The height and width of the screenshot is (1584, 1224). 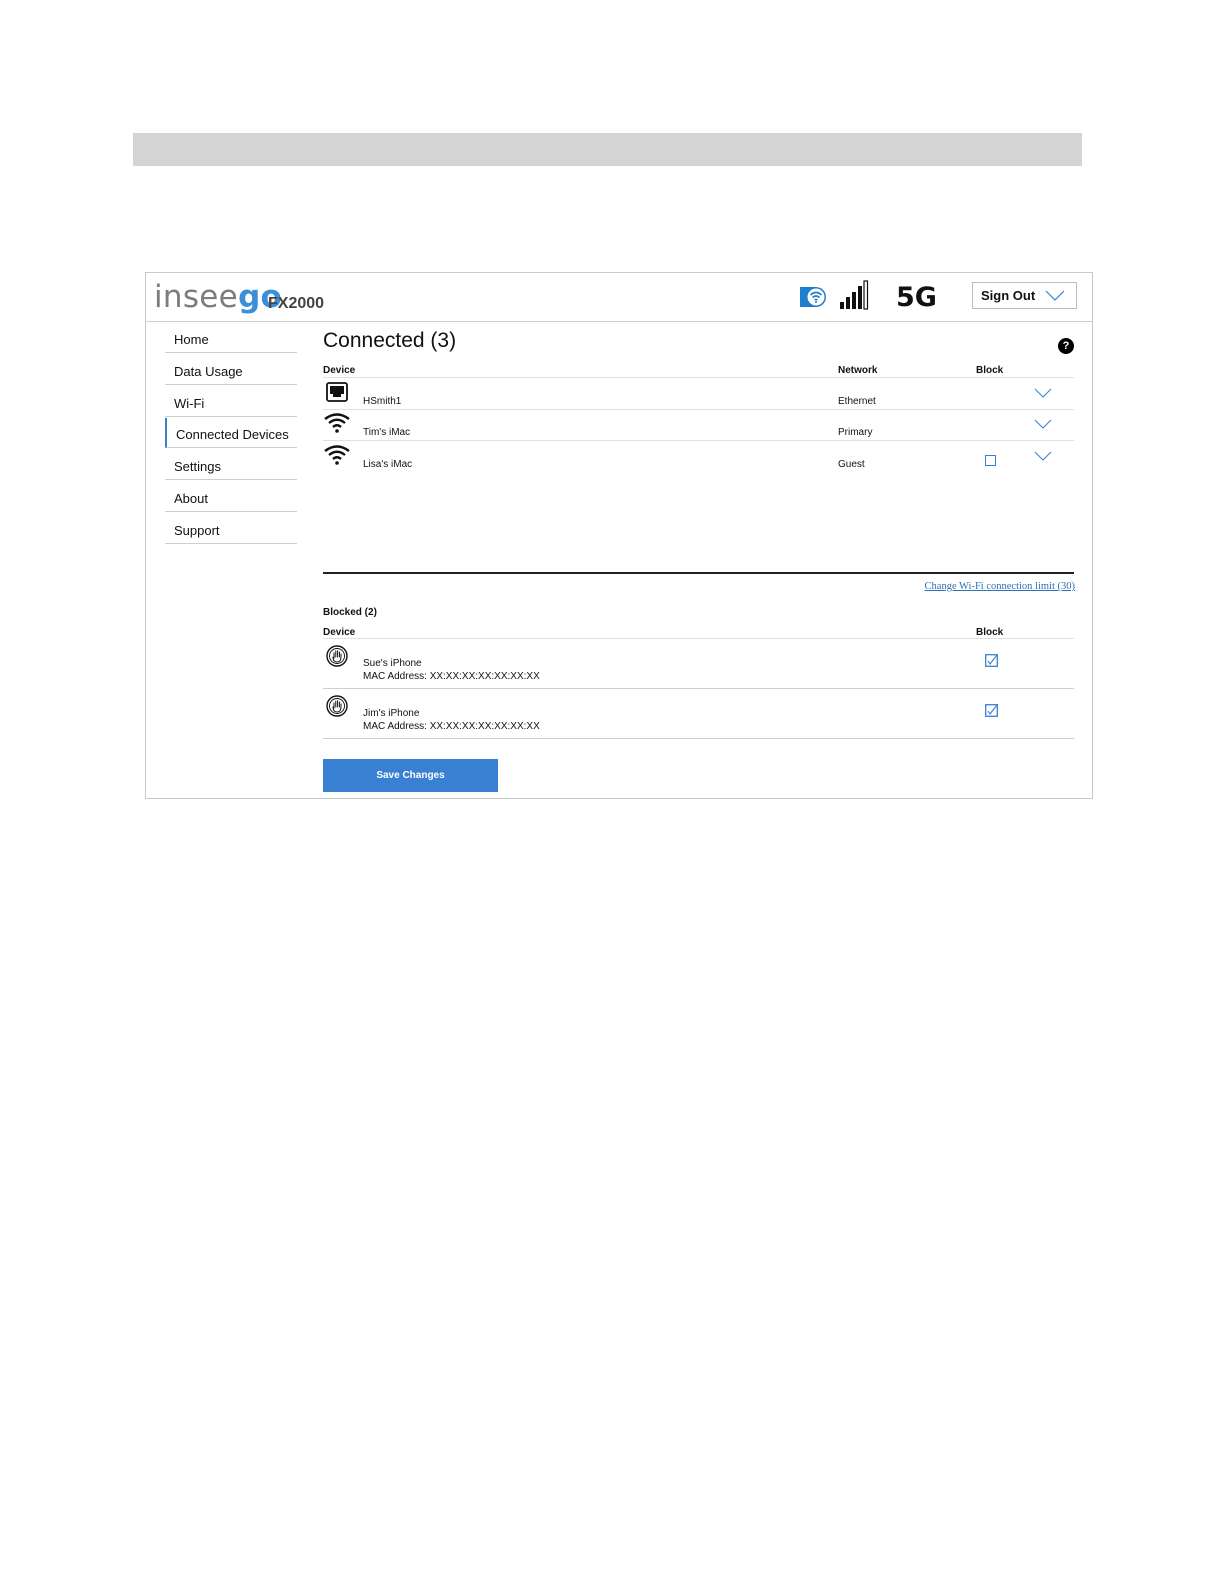 What do you see at coordinates (1066, 346) in the screenshot?
I see `help-icon: ?` at bounding box center [1066, 346].